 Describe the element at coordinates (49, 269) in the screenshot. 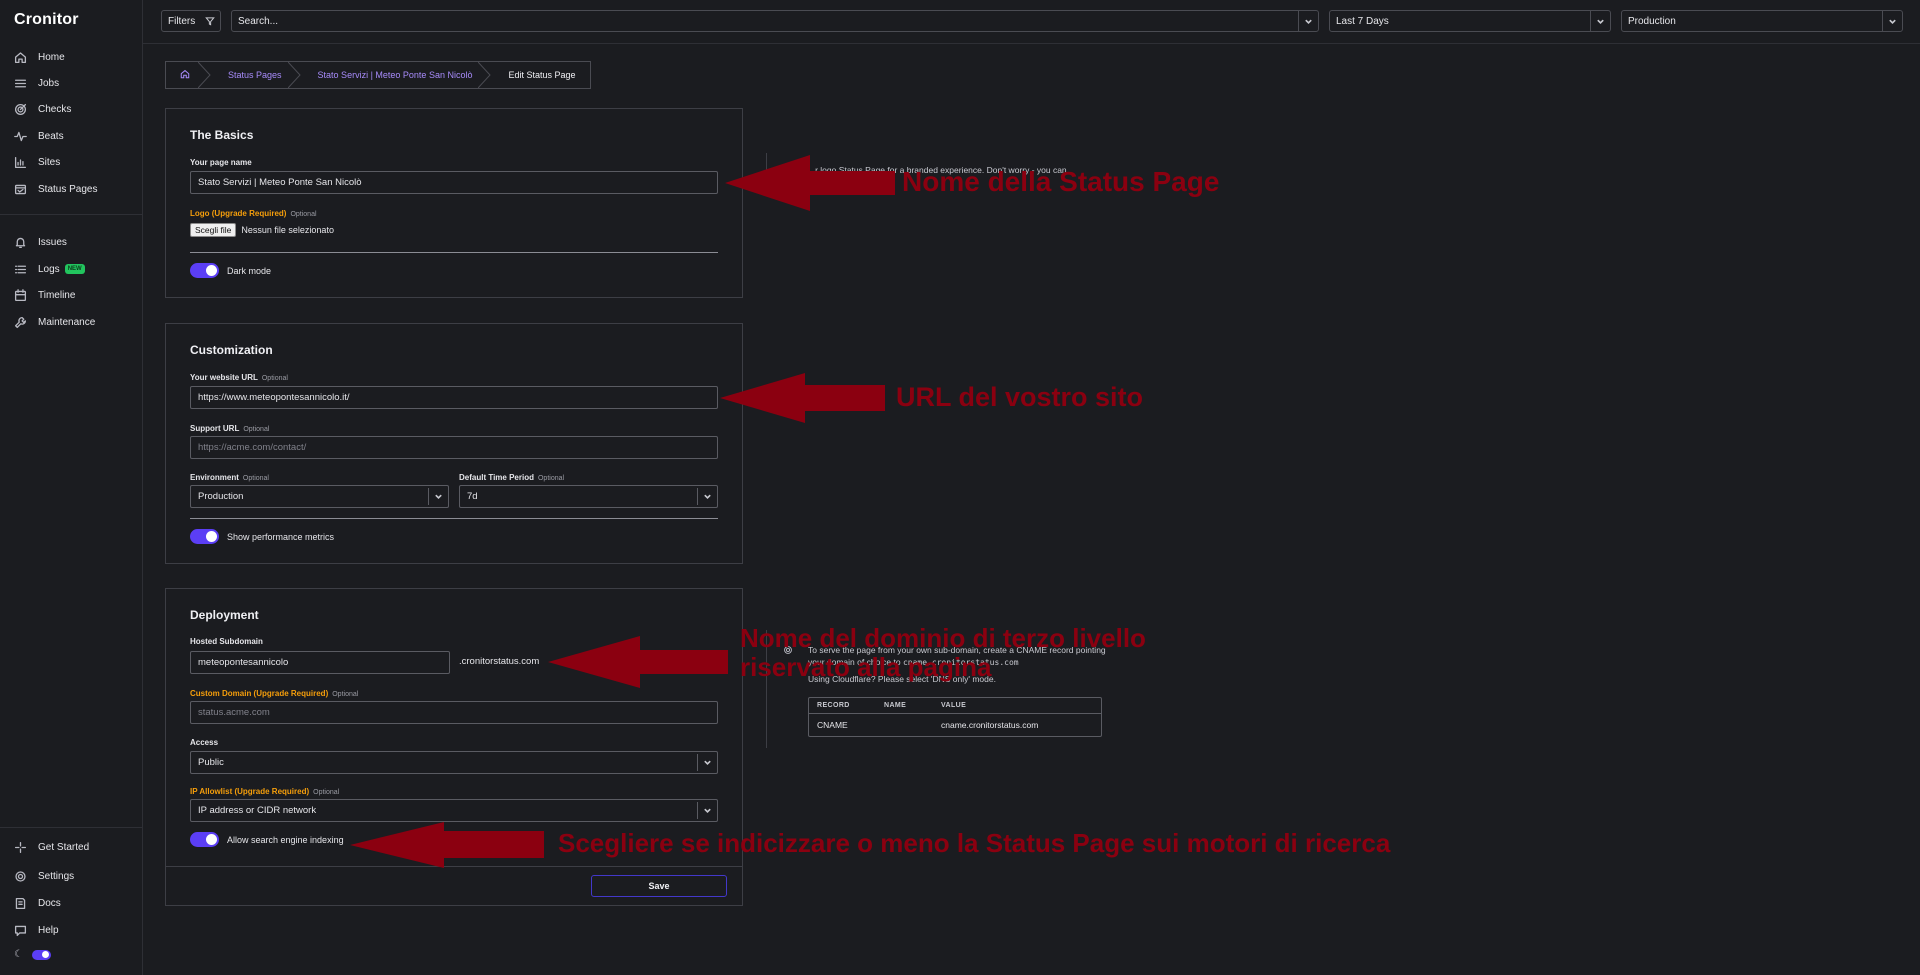

I see `sidebar-item-logs: Logs NEW` at that location.